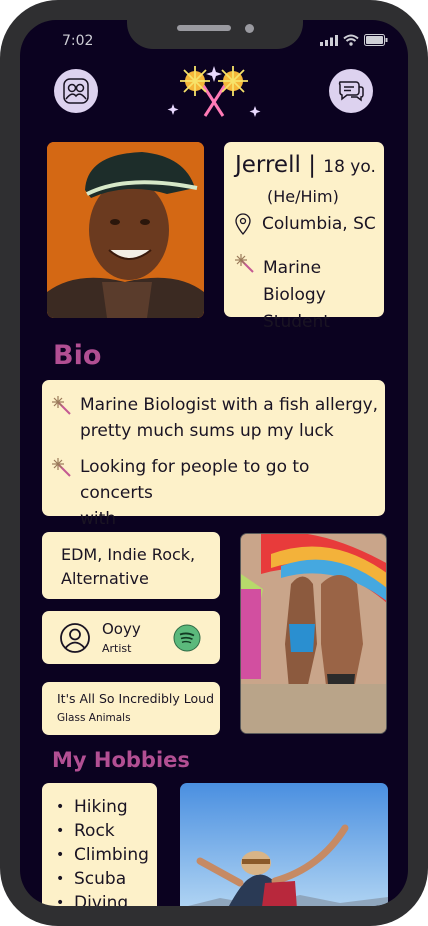 The height and width of the screenshot is (926, 428). I want to click on bio-item-line: Marine Biologist with a fish allergy,, so click(229, 405).